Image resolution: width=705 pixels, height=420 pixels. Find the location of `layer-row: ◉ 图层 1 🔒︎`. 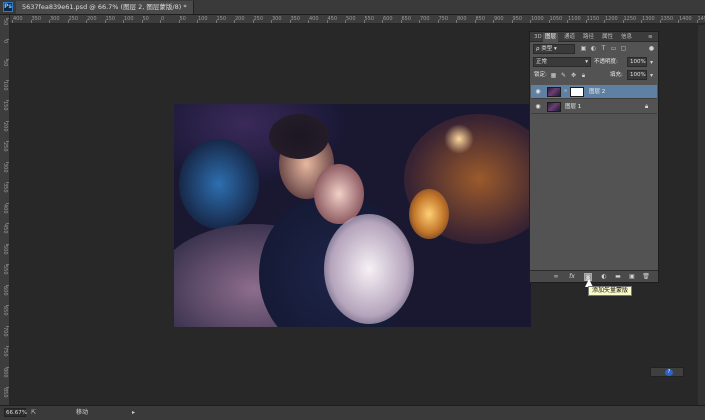

layer-row: ◉ 图层 1 🔒︎ is located at coordinates (594, 107).